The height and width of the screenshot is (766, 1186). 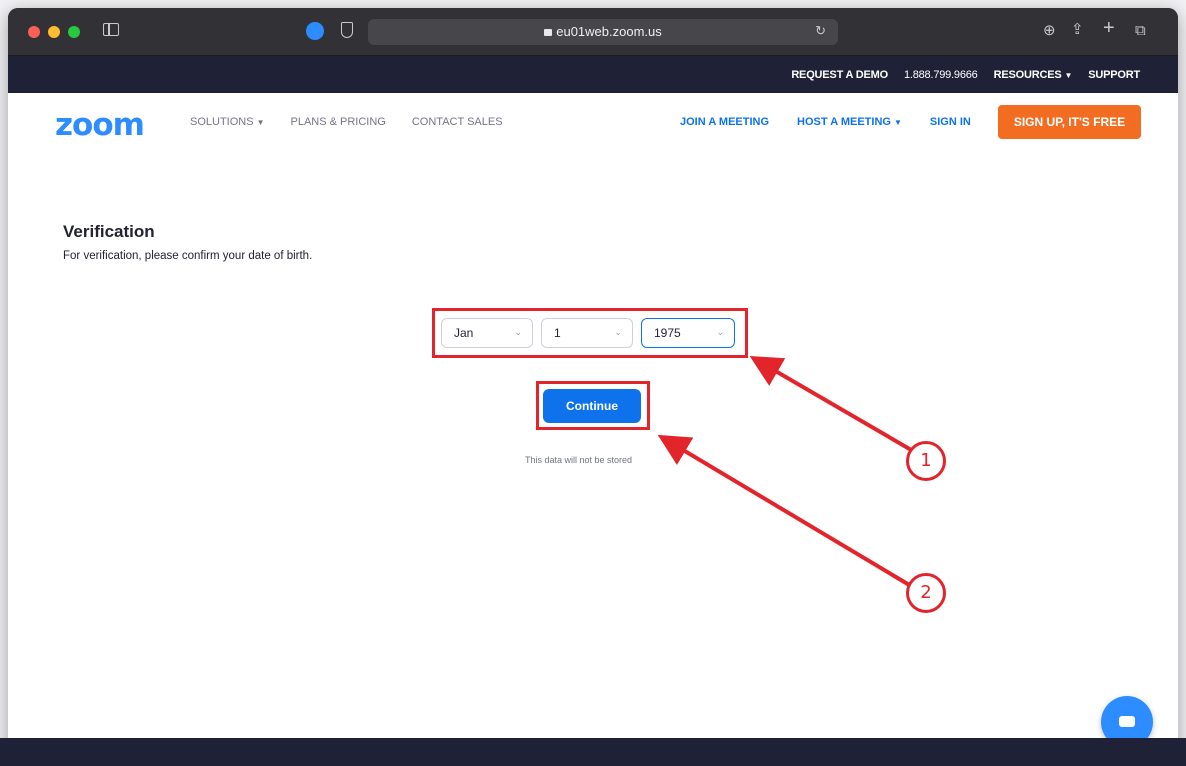 I want to click on annotation-highlight-continue, so click(x=593, y=405).